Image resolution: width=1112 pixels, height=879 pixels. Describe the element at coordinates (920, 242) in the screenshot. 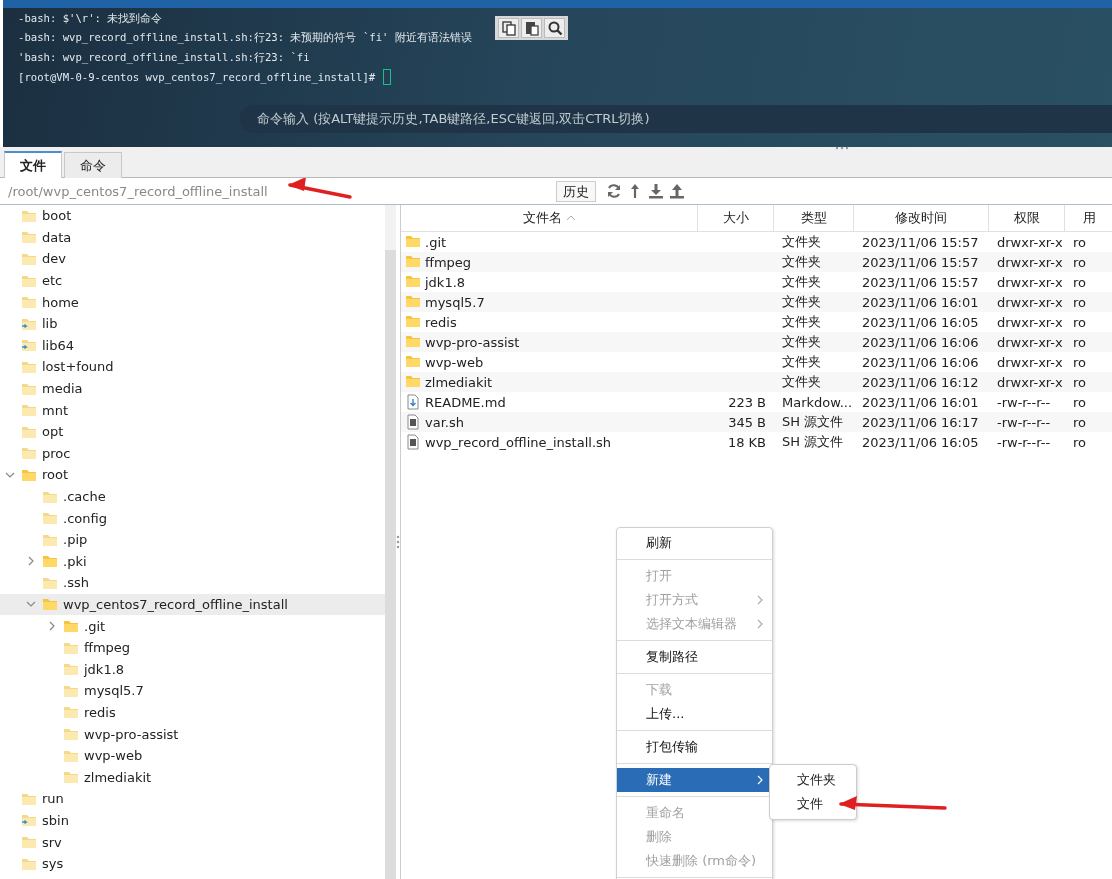

I see `table-cell: 2023/11/06 15:57` at that location.